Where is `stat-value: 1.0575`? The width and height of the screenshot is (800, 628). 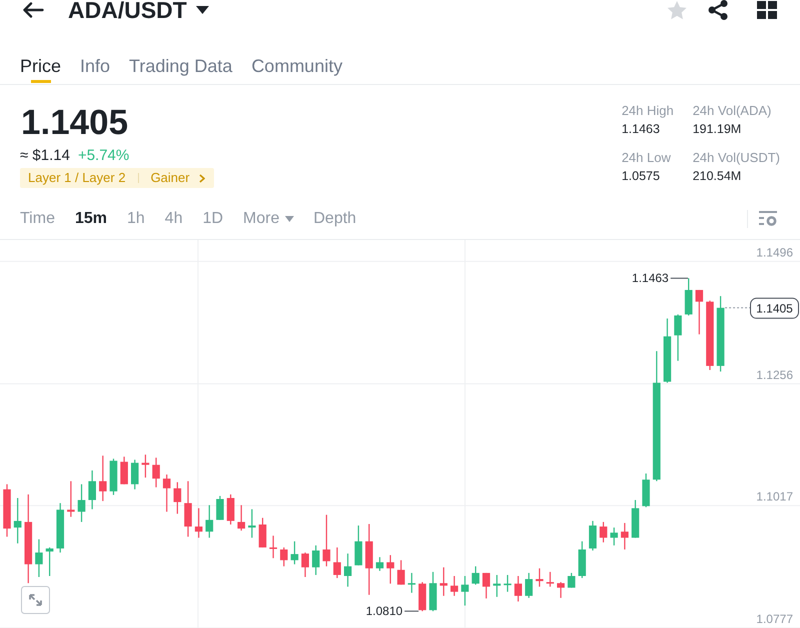 stat-value: 1.0575 is located at coordinates (641, 176).